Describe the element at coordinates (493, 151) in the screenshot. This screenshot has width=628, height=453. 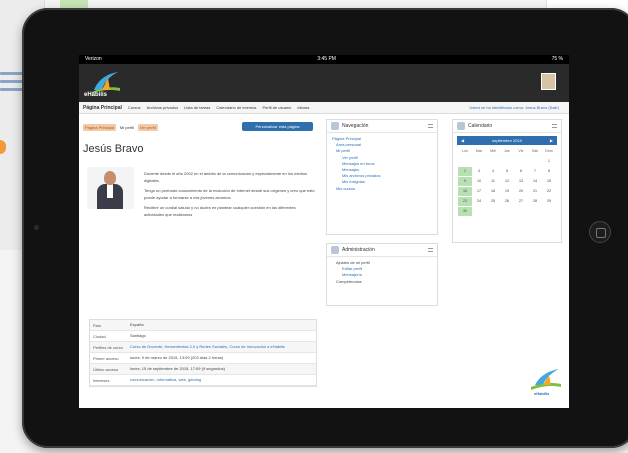
I see `calendar-weekday: Mié` at that location.